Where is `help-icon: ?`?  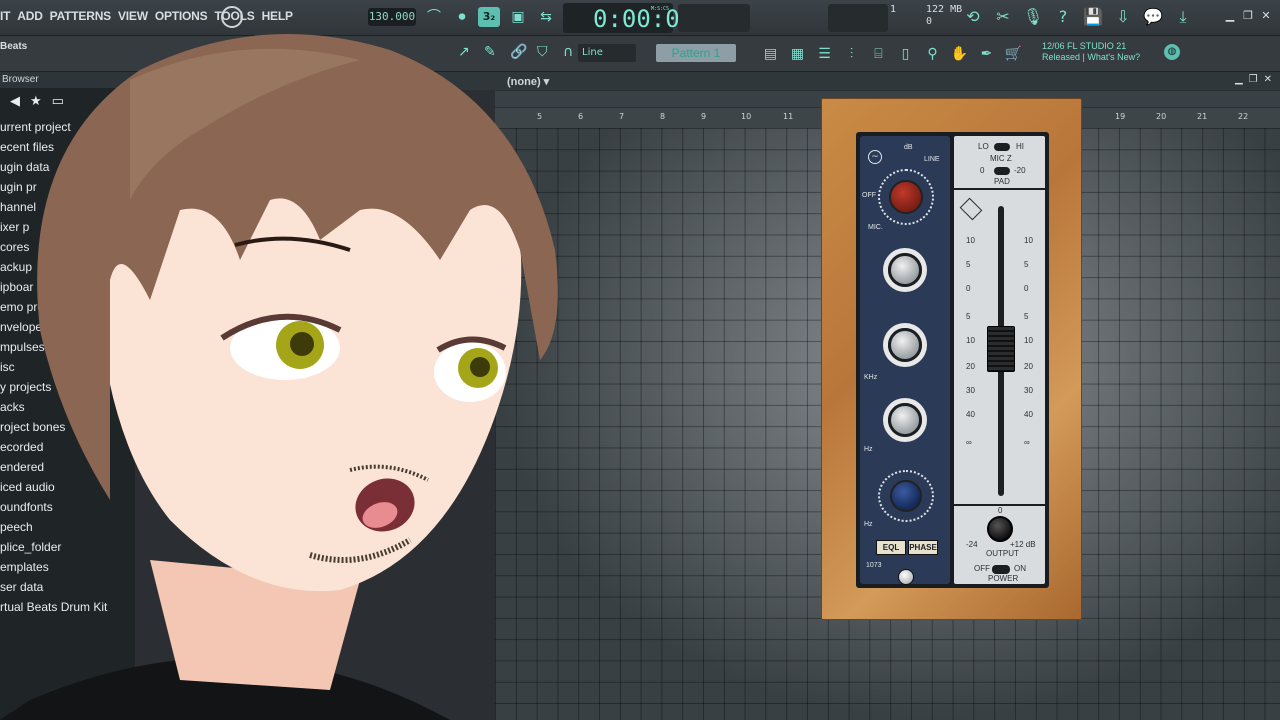 help-icon: ? is located at coordinates (1063, 17).